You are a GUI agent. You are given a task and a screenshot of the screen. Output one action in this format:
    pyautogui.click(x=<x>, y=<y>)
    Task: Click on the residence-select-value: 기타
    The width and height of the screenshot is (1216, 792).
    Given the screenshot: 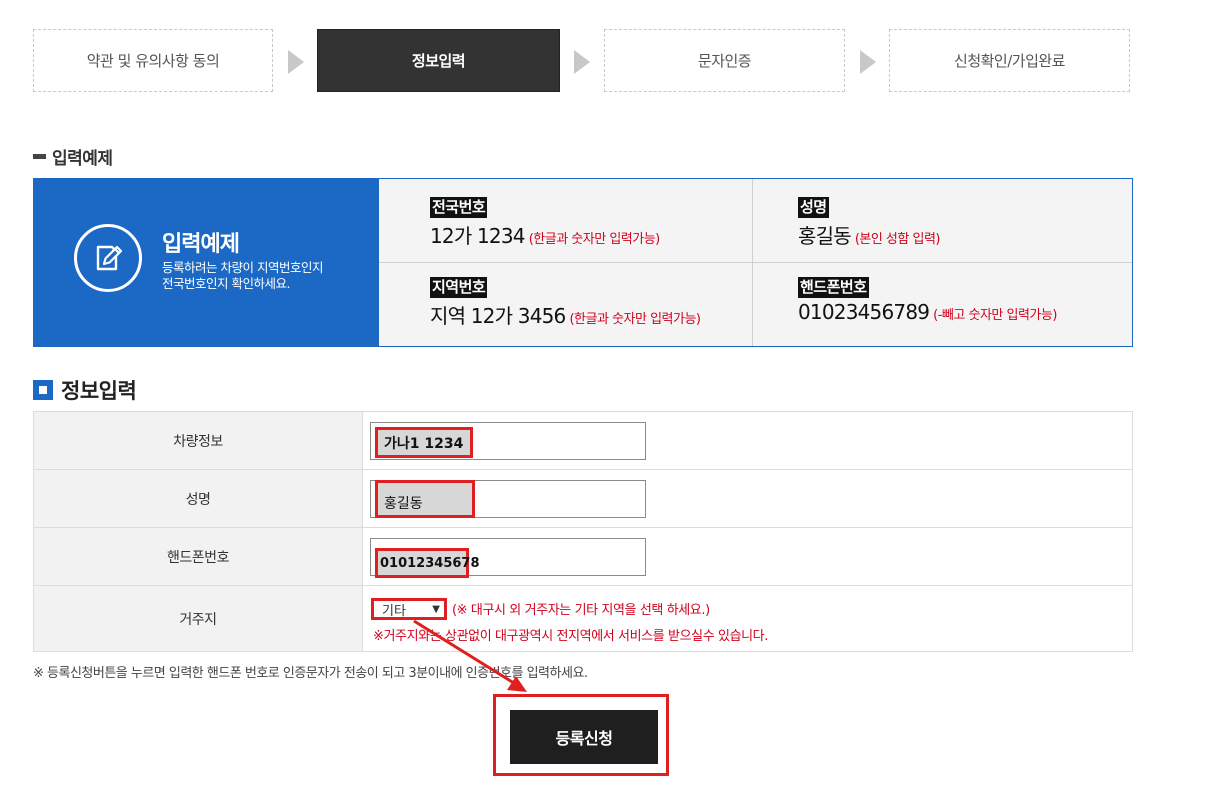 What is the action you would take?
    pyautogui.click(x=394, y=611)
    